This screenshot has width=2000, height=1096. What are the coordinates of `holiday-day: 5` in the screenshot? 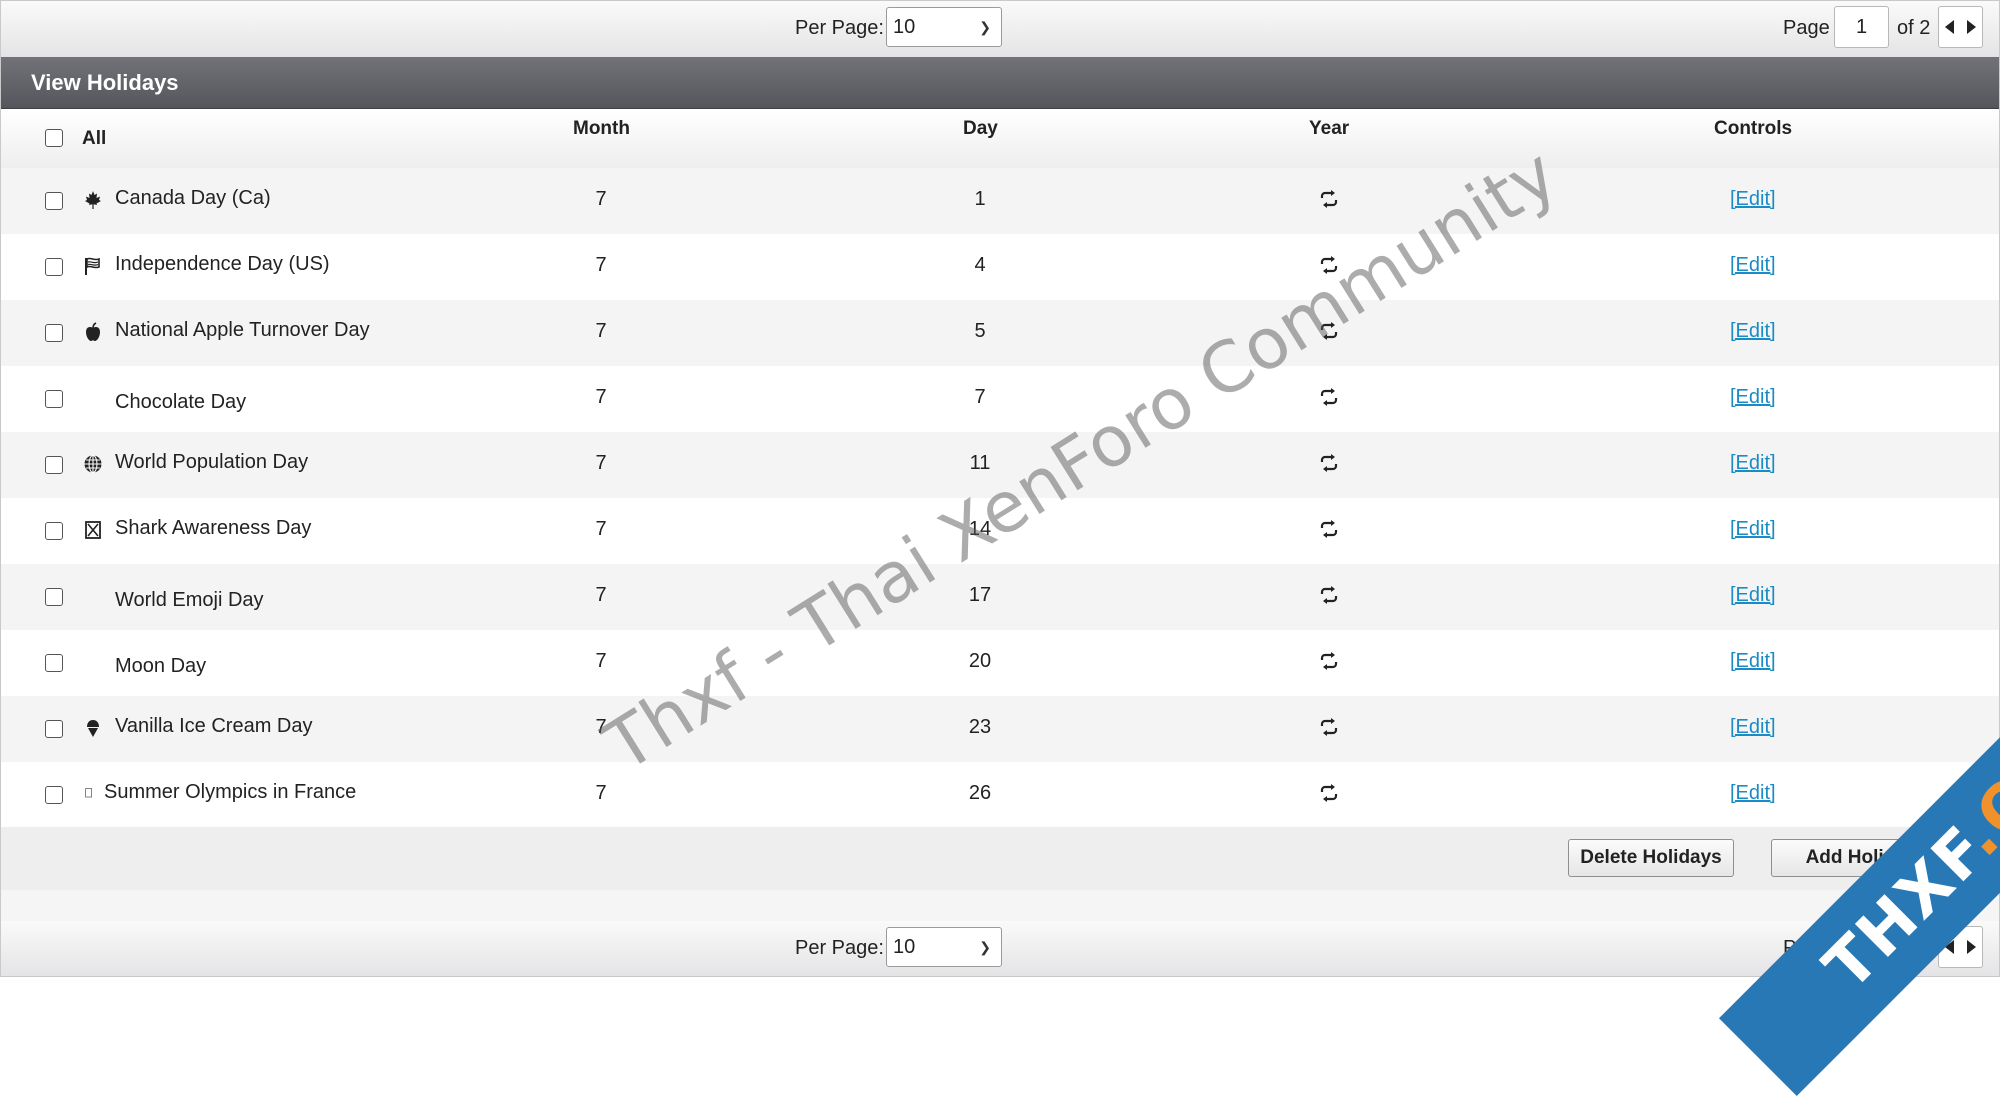 It's located at (980, 331).